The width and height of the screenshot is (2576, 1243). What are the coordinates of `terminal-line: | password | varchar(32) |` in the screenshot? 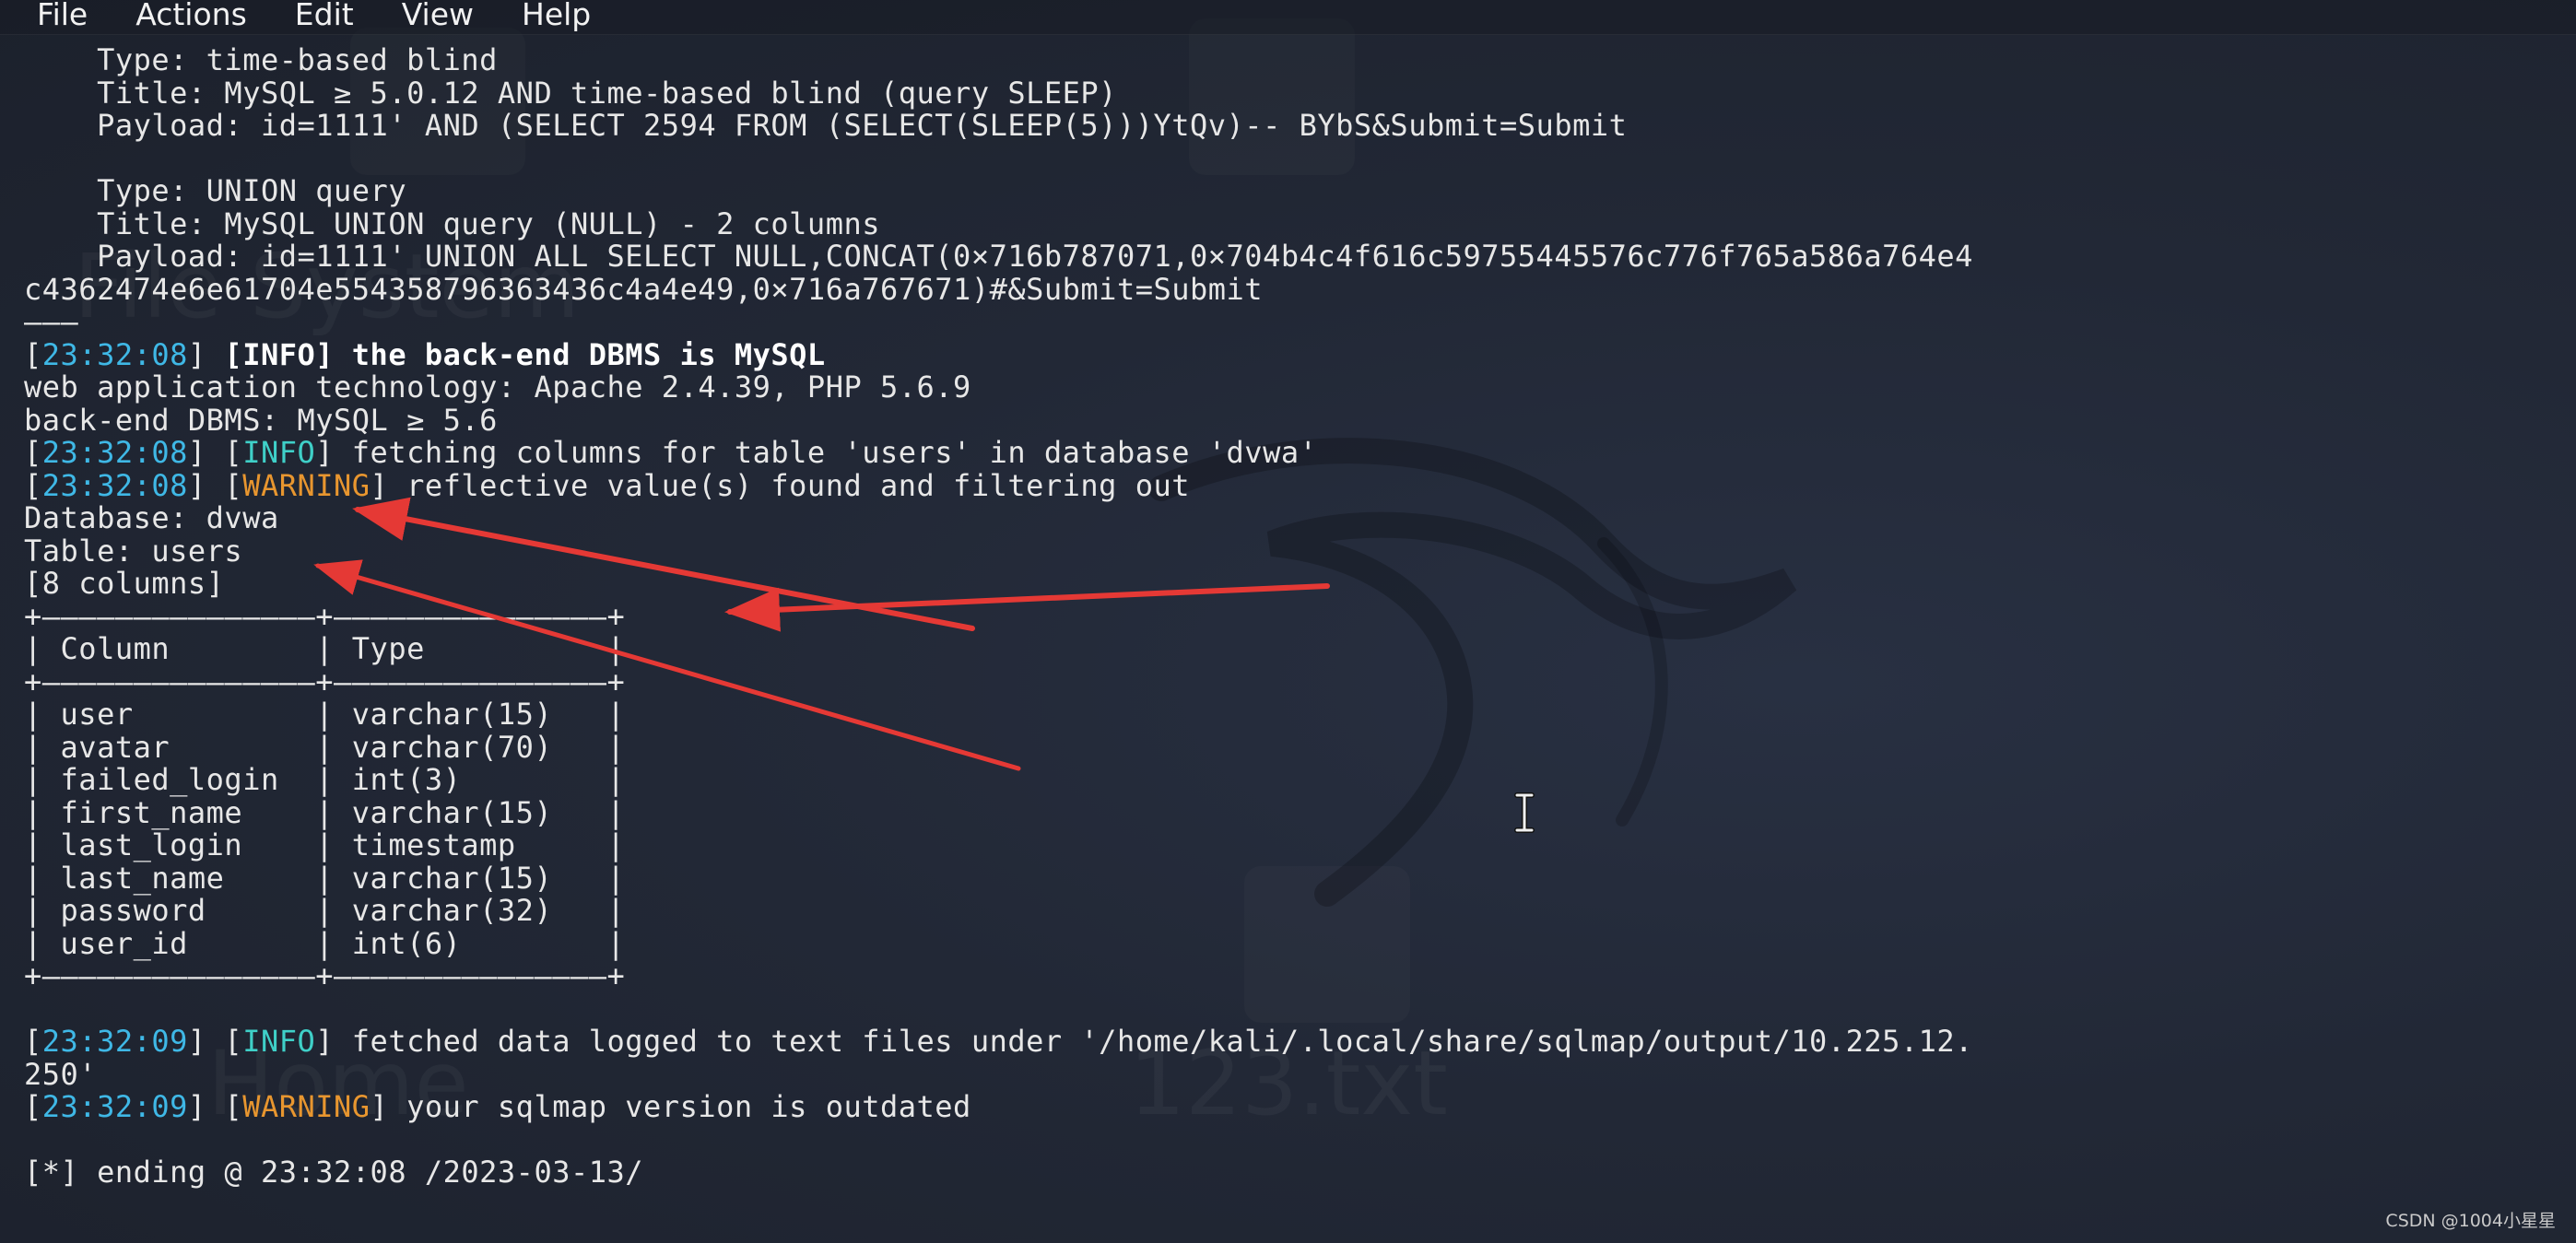 It's located at (1296, 910).